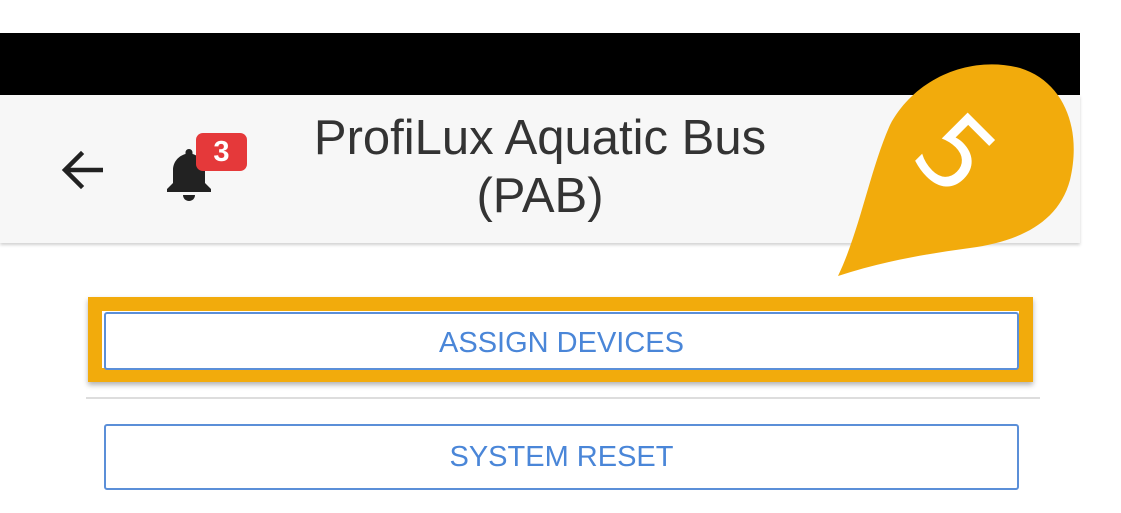 The image size is (1121, 513). What do you see at coordinates (540, 196) in the screenshot?
I see `page-title-line-2: (PAB)` at bounding box center [540, 196].